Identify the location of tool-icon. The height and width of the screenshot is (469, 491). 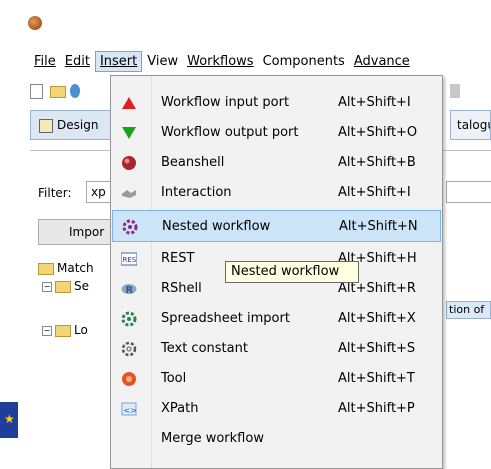
(129, 379).